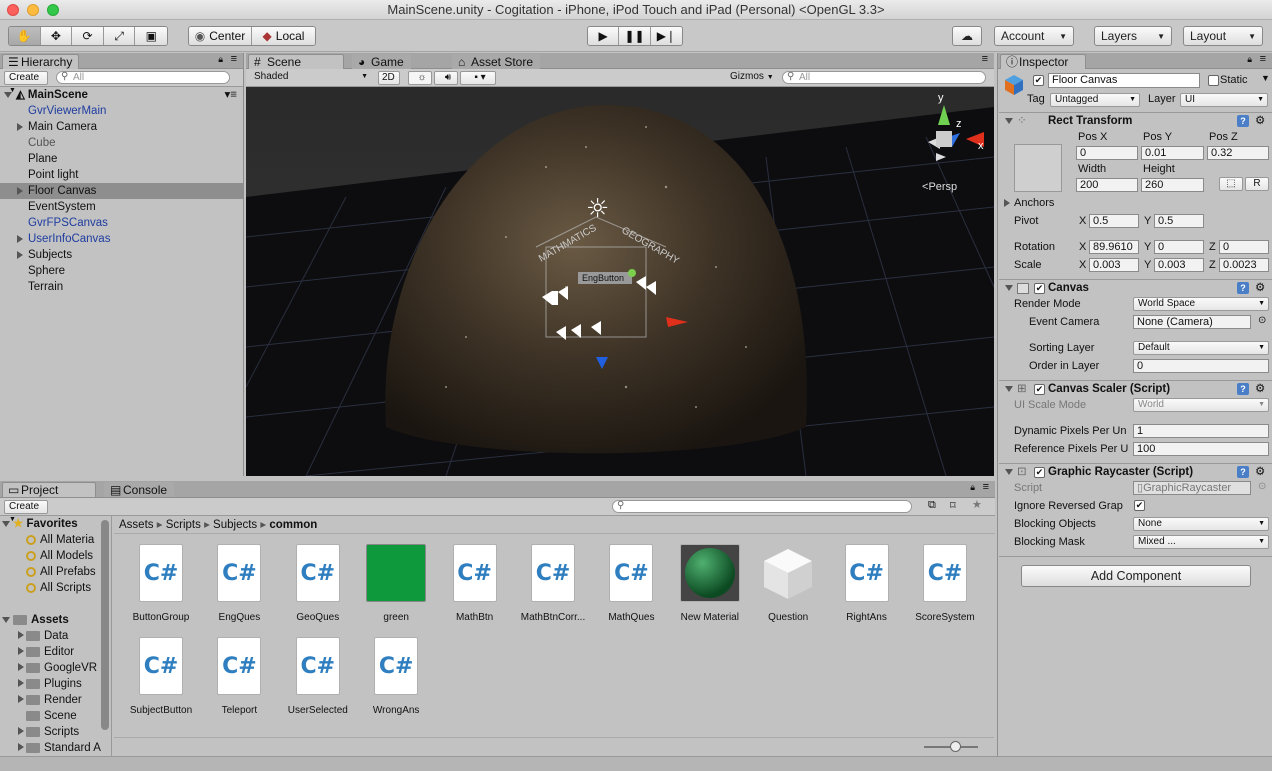 Image resolution: width=1272 pixels, height=771 pixels. I want to click on filter-type-icon: ⧉, so click(932, 505).